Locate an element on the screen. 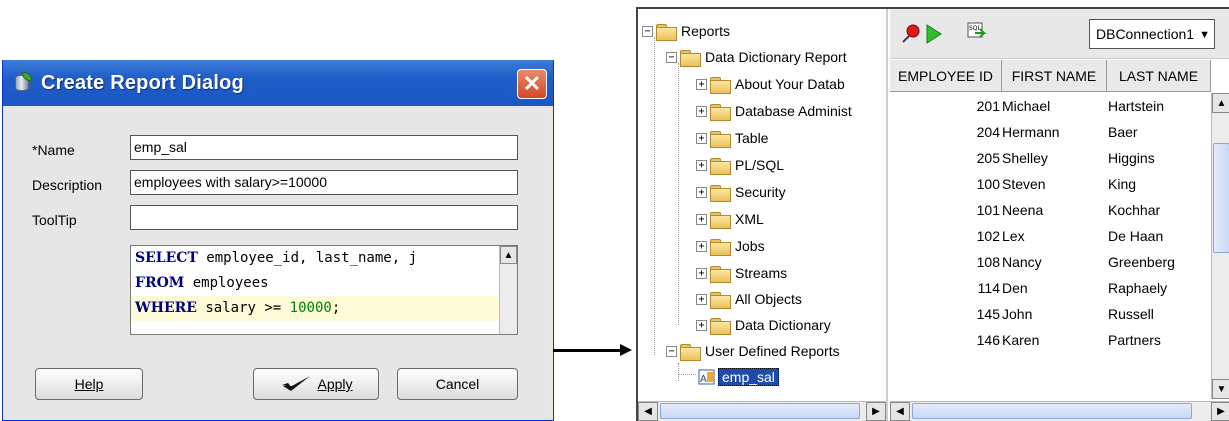 The image size is (1229, 421). description-label: Description is located at coordinates (67, 185).